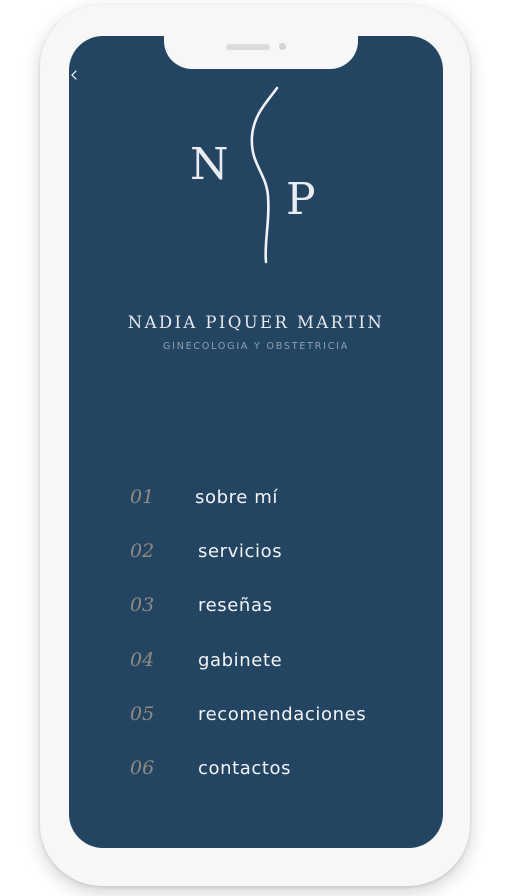  Describe the element at coordinates (142, 768) in the screenshot. I see `menu-item-number: 06` at that location.